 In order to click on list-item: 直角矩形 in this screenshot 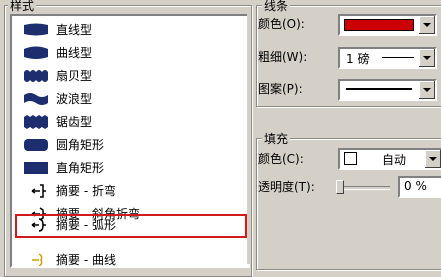, I will do `click(130, 168)`.